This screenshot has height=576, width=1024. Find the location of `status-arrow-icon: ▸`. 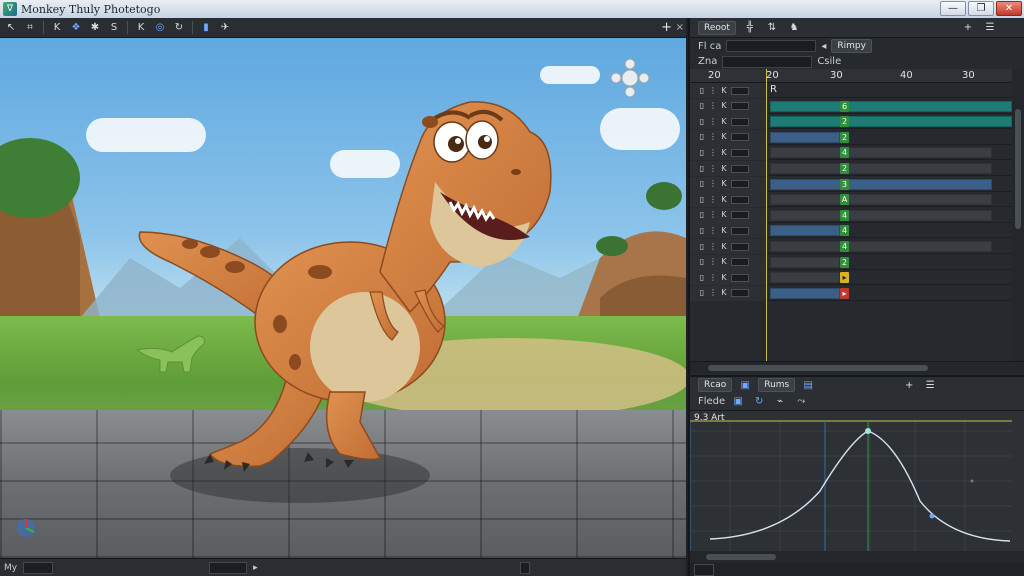

status-arrow-icon: ▸ is located at coordinates (255, 568).